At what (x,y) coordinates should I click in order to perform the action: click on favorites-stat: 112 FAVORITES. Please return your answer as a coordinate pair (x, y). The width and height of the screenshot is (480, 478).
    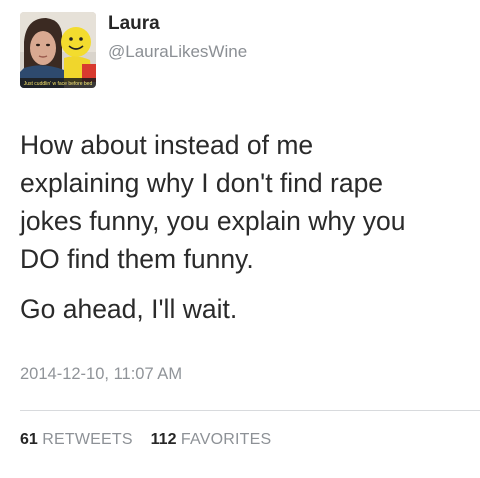
    Looking at the image, I should click on (211, 439).